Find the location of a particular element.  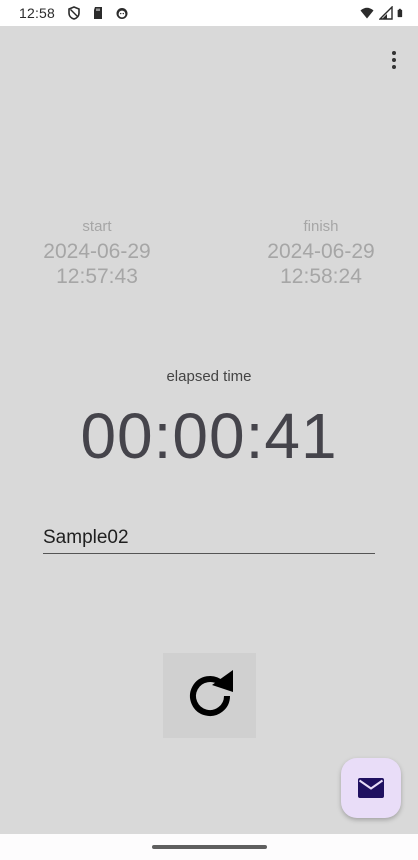

start-time: 12:57:43 is located at coordinates (97, 276).